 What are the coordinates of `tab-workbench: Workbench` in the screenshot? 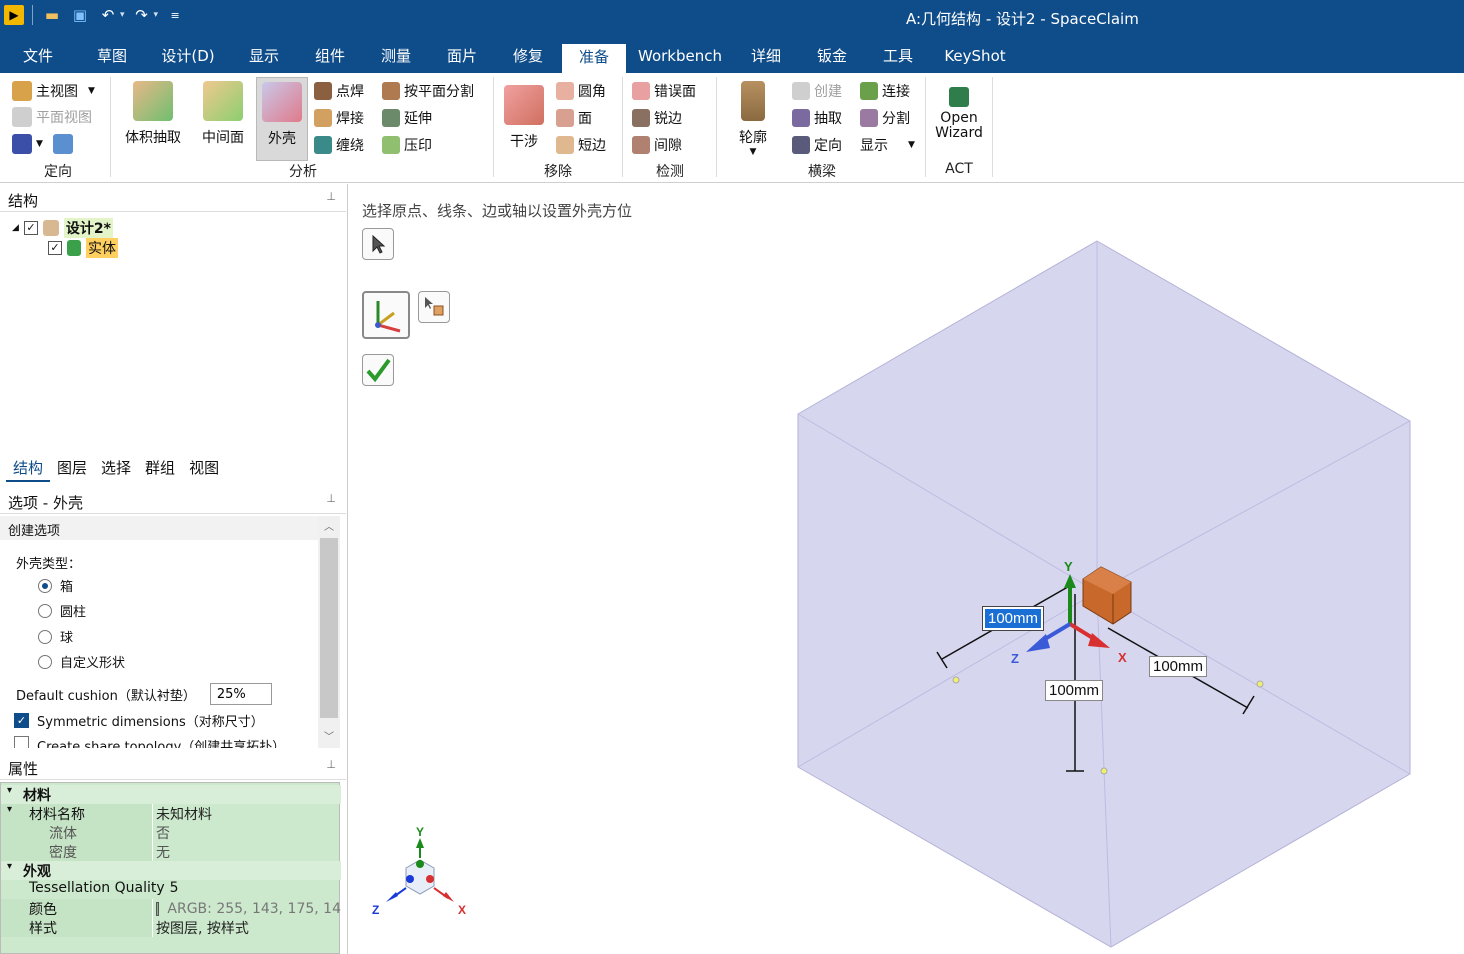 It's located at (680, 53).